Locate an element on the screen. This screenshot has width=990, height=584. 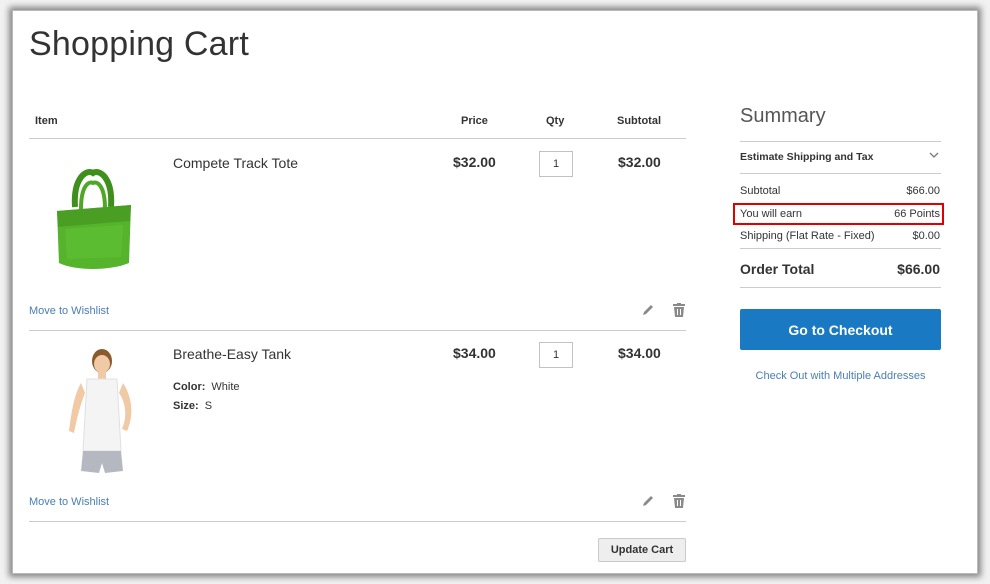
shipping-row: Shipping (Flat Rate - Fixed) $0.00 is located at coordinates (840, 236).